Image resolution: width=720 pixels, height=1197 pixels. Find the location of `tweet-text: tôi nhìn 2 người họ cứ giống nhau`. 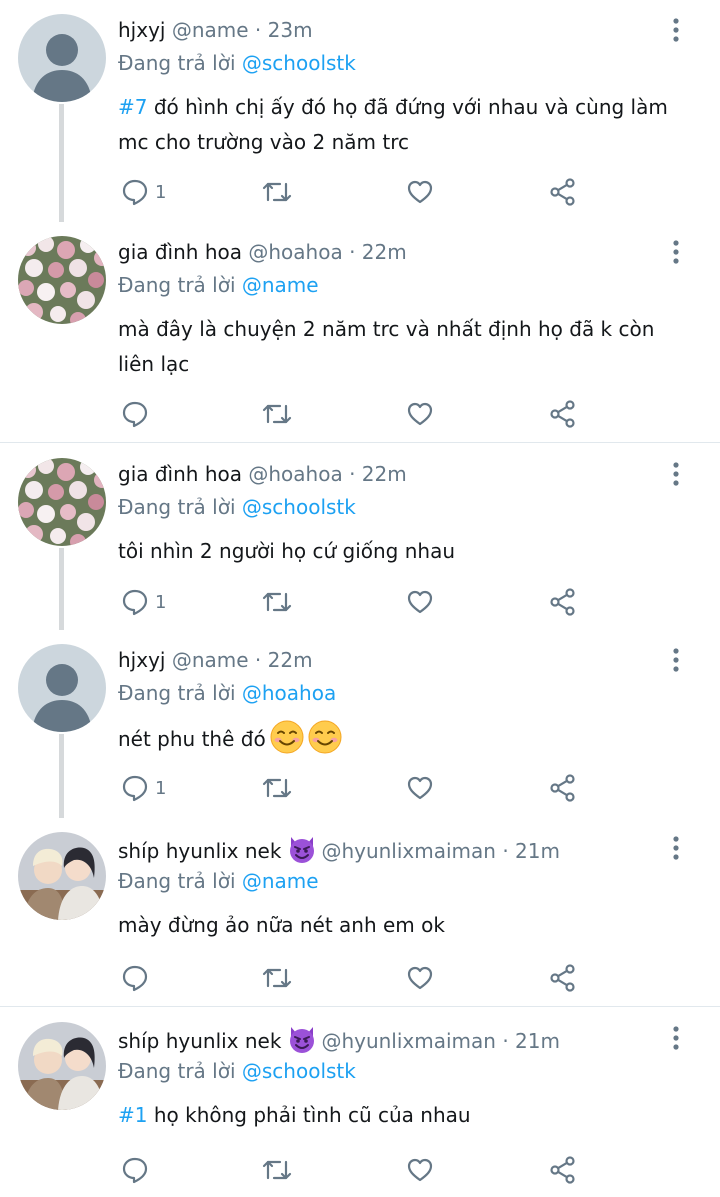

tweet-text: tôi nhìn 2 người họ cứ giống nhau is located at coordinates (398, 551).